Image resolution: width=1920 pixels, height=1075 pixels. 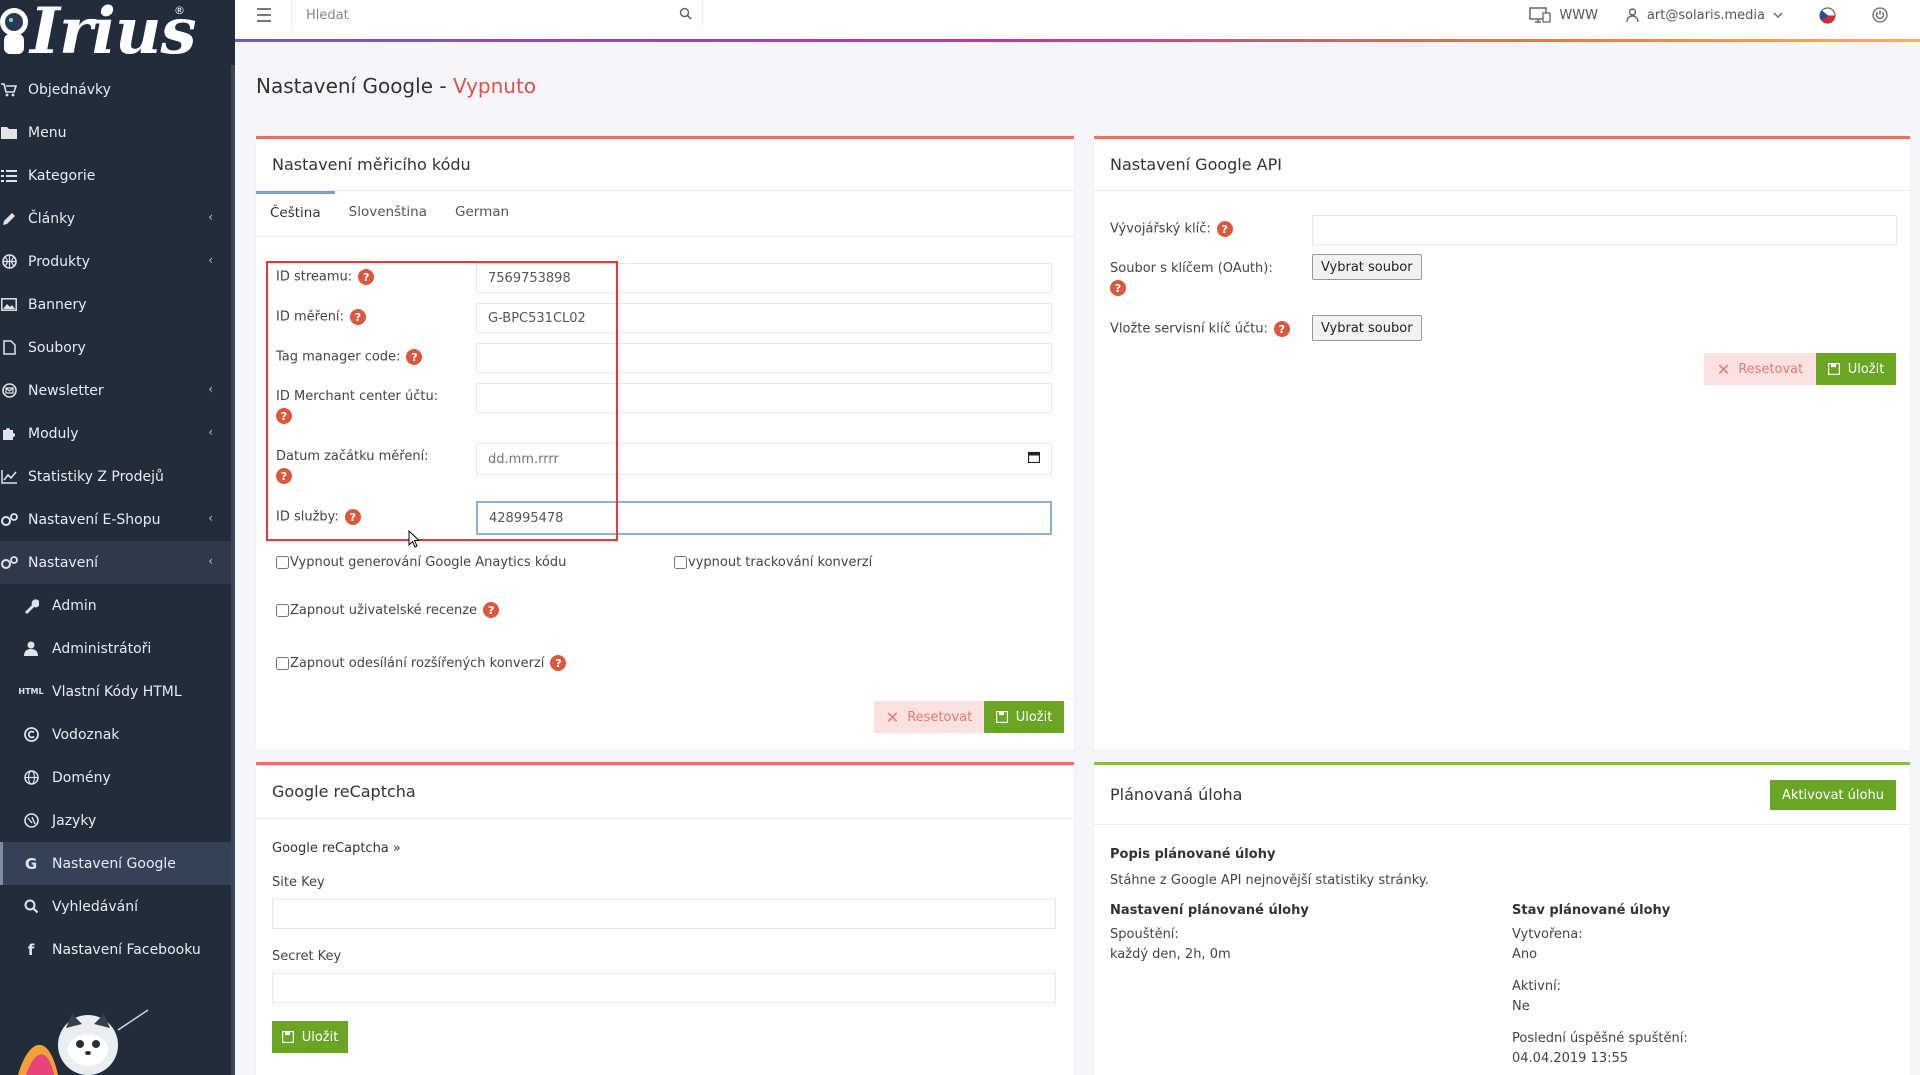 What do you see at coordinates (1200, 329) in the screenshot?
I see `service-key-label: Vložte servisní klíč účtu:?` at bounding box center [1200, 329].